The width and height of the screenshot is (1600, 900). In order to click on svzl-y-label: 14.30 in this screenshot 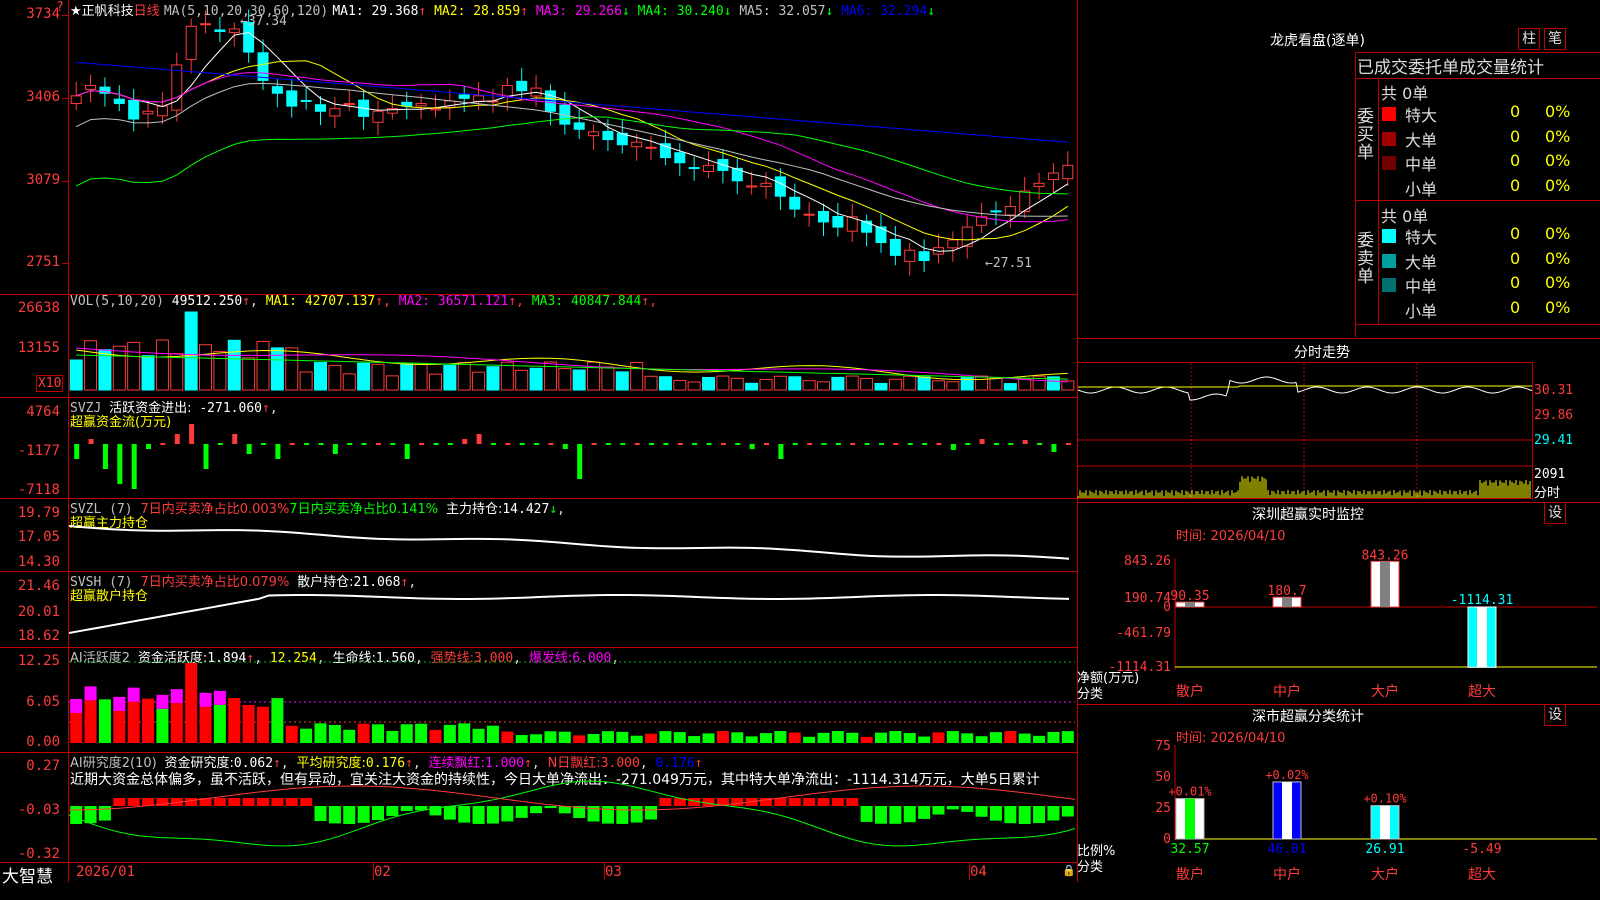, I will do `click(38, 562)`.